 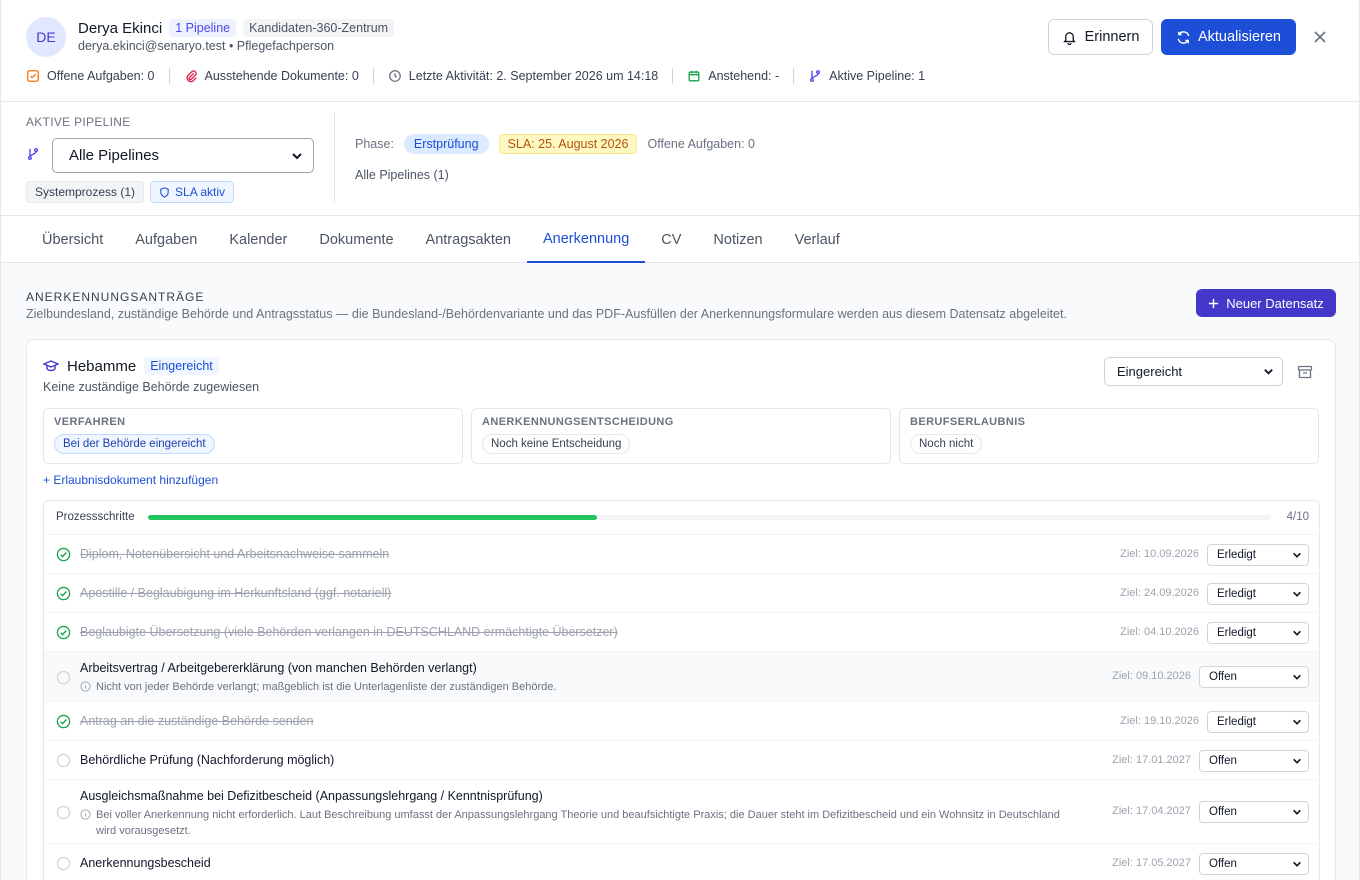 What do you see at coordinates (271, 76) in the screenshot?
I see `stat-pending-docs: Ausstehende Dokumente: 0` at bounding box center [271, 76].